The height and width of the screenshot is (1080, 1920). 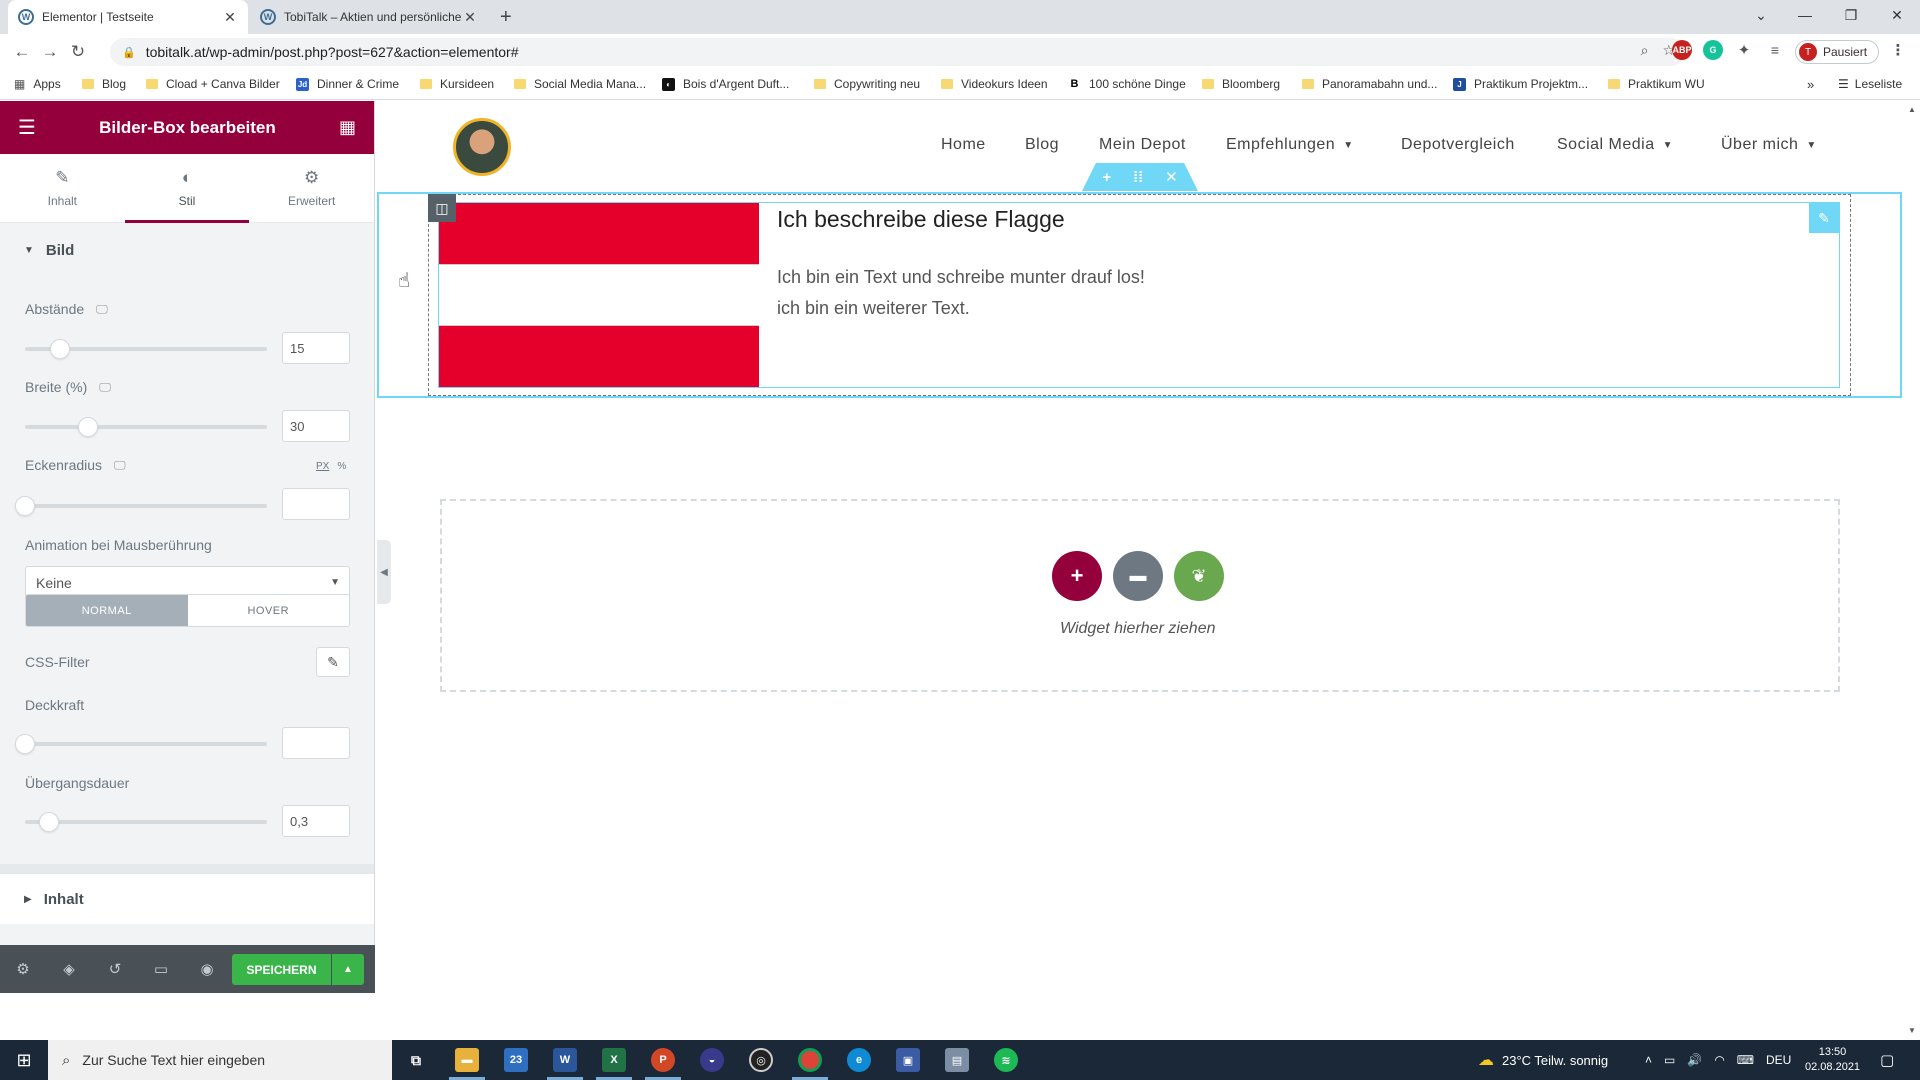 I want to click on grammarly-extension-icon: G, so click(x=1713, y=50).